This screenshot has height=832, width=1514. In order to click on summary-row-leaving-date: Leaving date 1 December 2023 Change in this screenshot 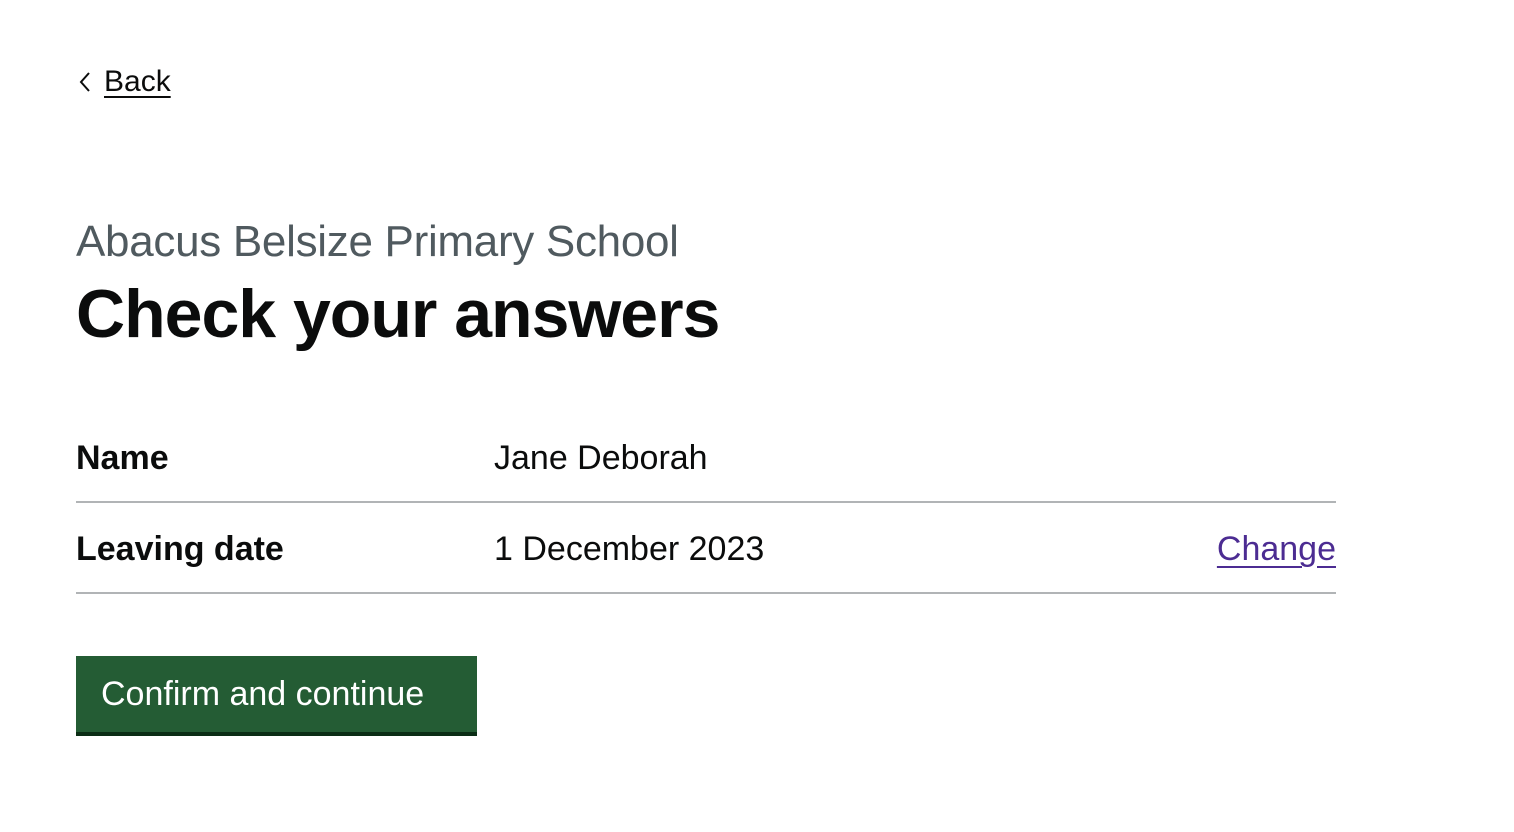, I will do `click(706, 548)`.